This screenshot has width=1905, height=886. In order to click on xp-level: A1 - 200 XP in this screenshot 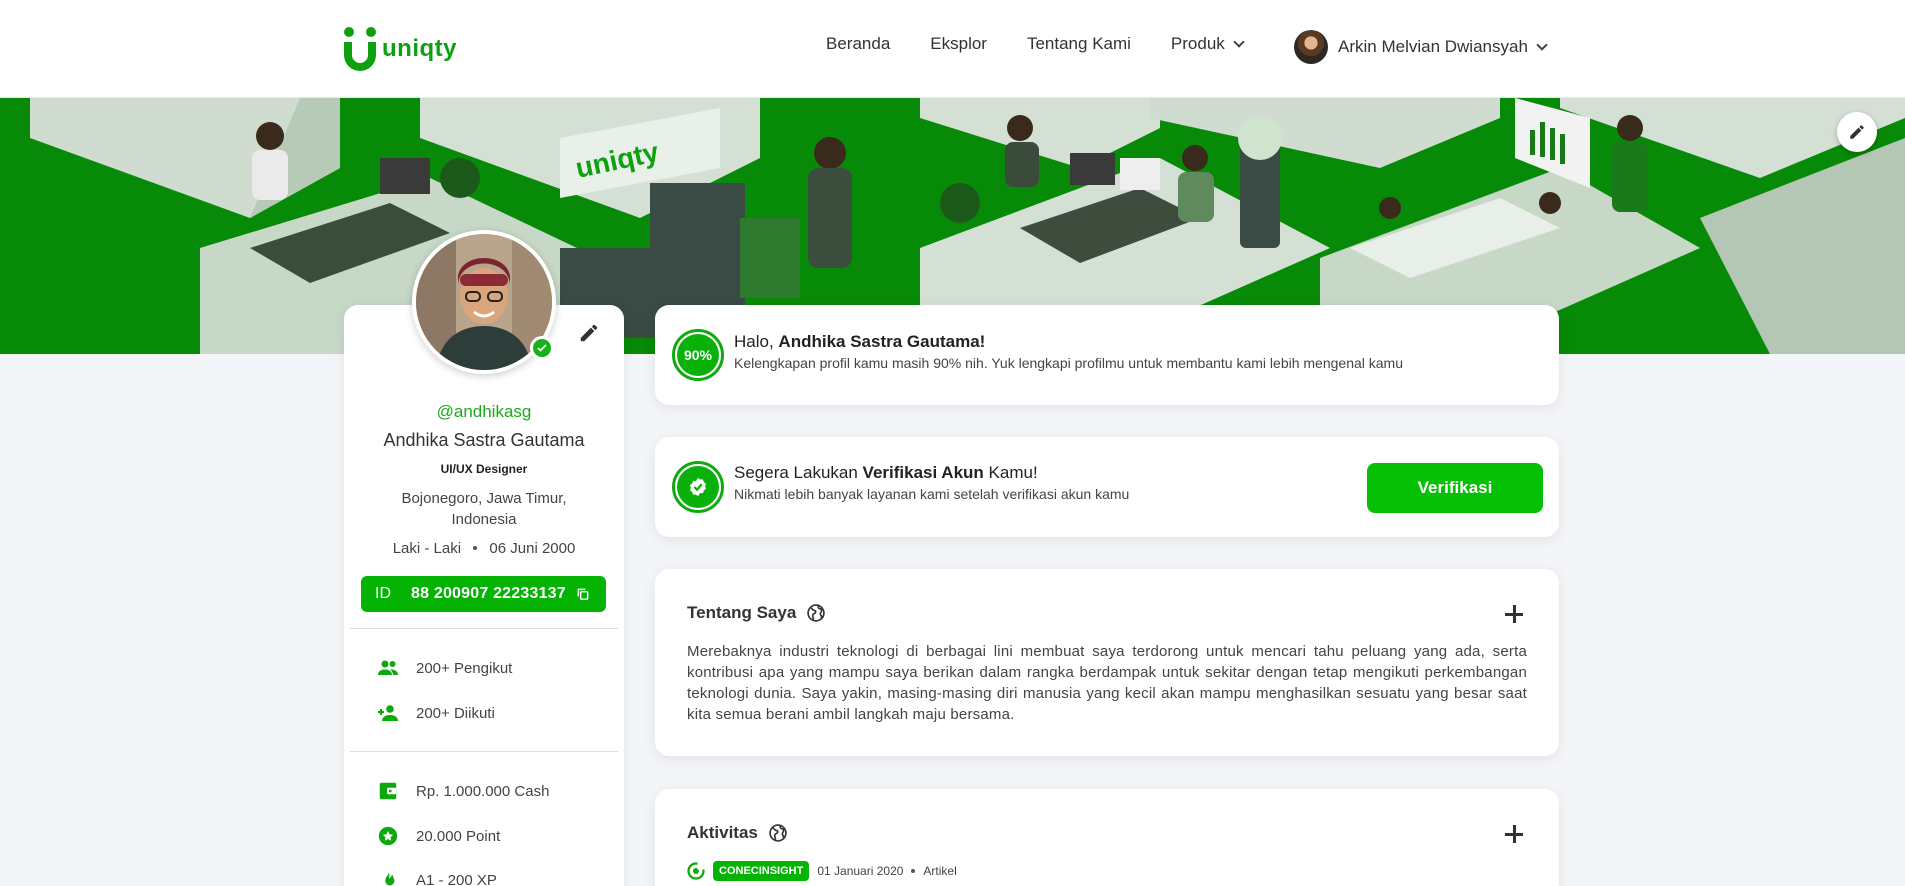, I will do `click(436, 877)`.